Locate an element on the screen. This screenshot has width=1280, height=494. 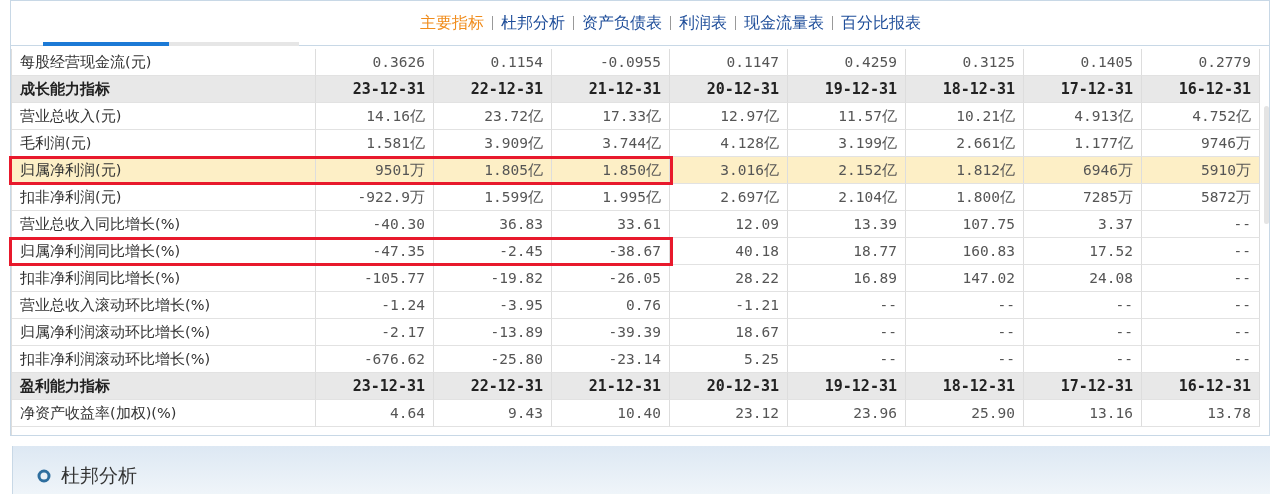
tab: 现金流量表 is located at coordinates (783, 23).